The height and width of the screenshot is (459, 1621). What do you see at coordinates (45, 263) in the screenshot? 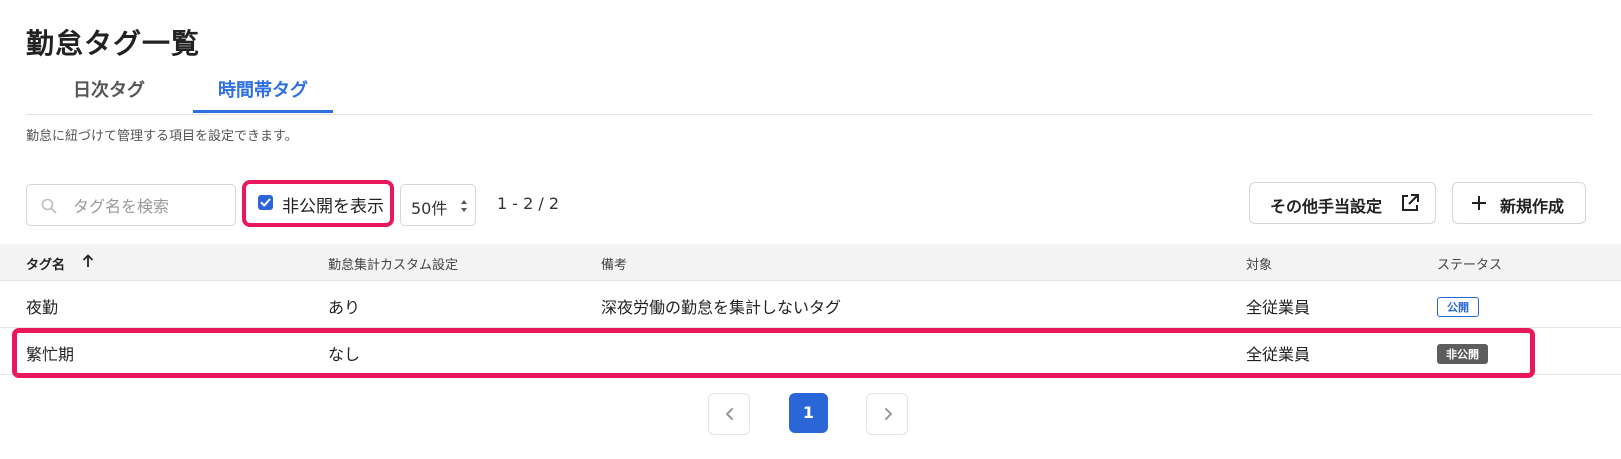
I see `column-header-tag-name: タグ名` at bounding box center [45, 263].